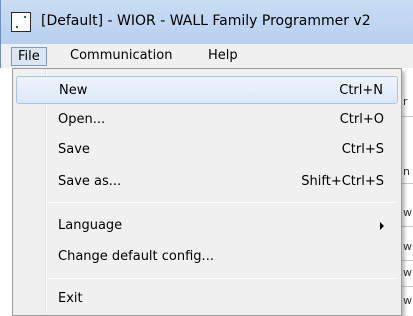  Describe the element at coordinates (207, 299) in the screenshot. I see `menu-item-exit: Exit` at that location.